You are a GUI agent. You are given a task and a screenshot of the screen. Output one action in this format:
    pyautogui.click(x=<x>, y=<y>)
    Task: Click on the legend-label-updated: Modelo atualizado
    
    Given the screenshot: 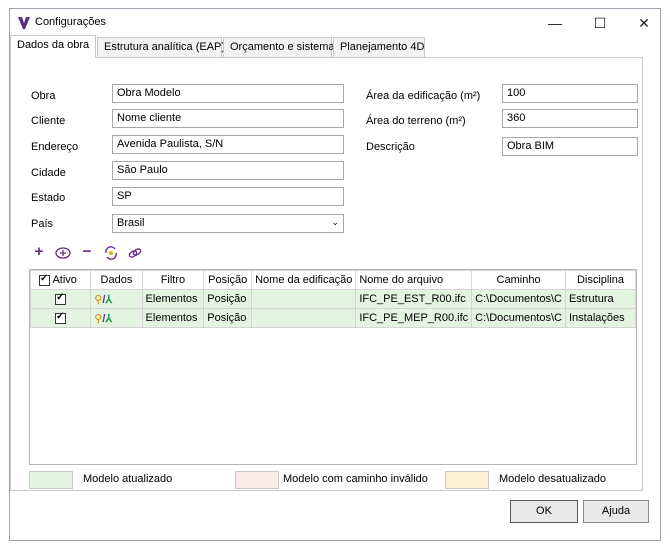 What is the action you would take?
    pyautogui.click(x=128, y=479)
    